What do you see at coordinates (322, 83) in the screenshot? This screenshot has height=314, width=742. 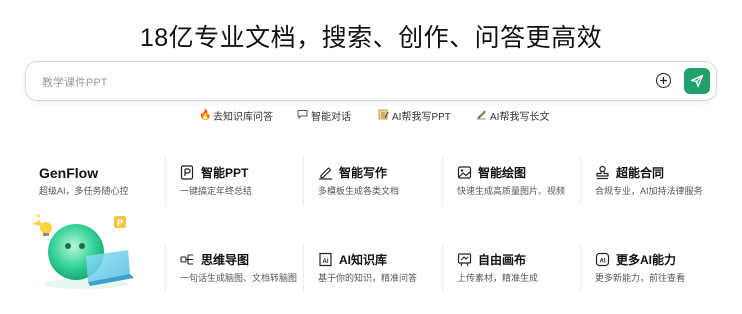 I see `search-input` at bounding box center [322, 83].